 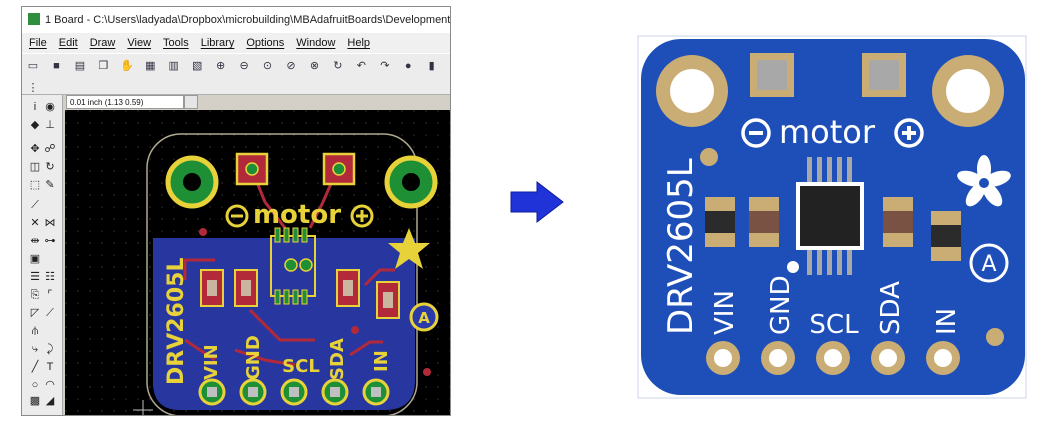 What do you see at coordinates (56, 66) in the screenshot?
I see `save-icon: ■` at bounding box center [56, 66].